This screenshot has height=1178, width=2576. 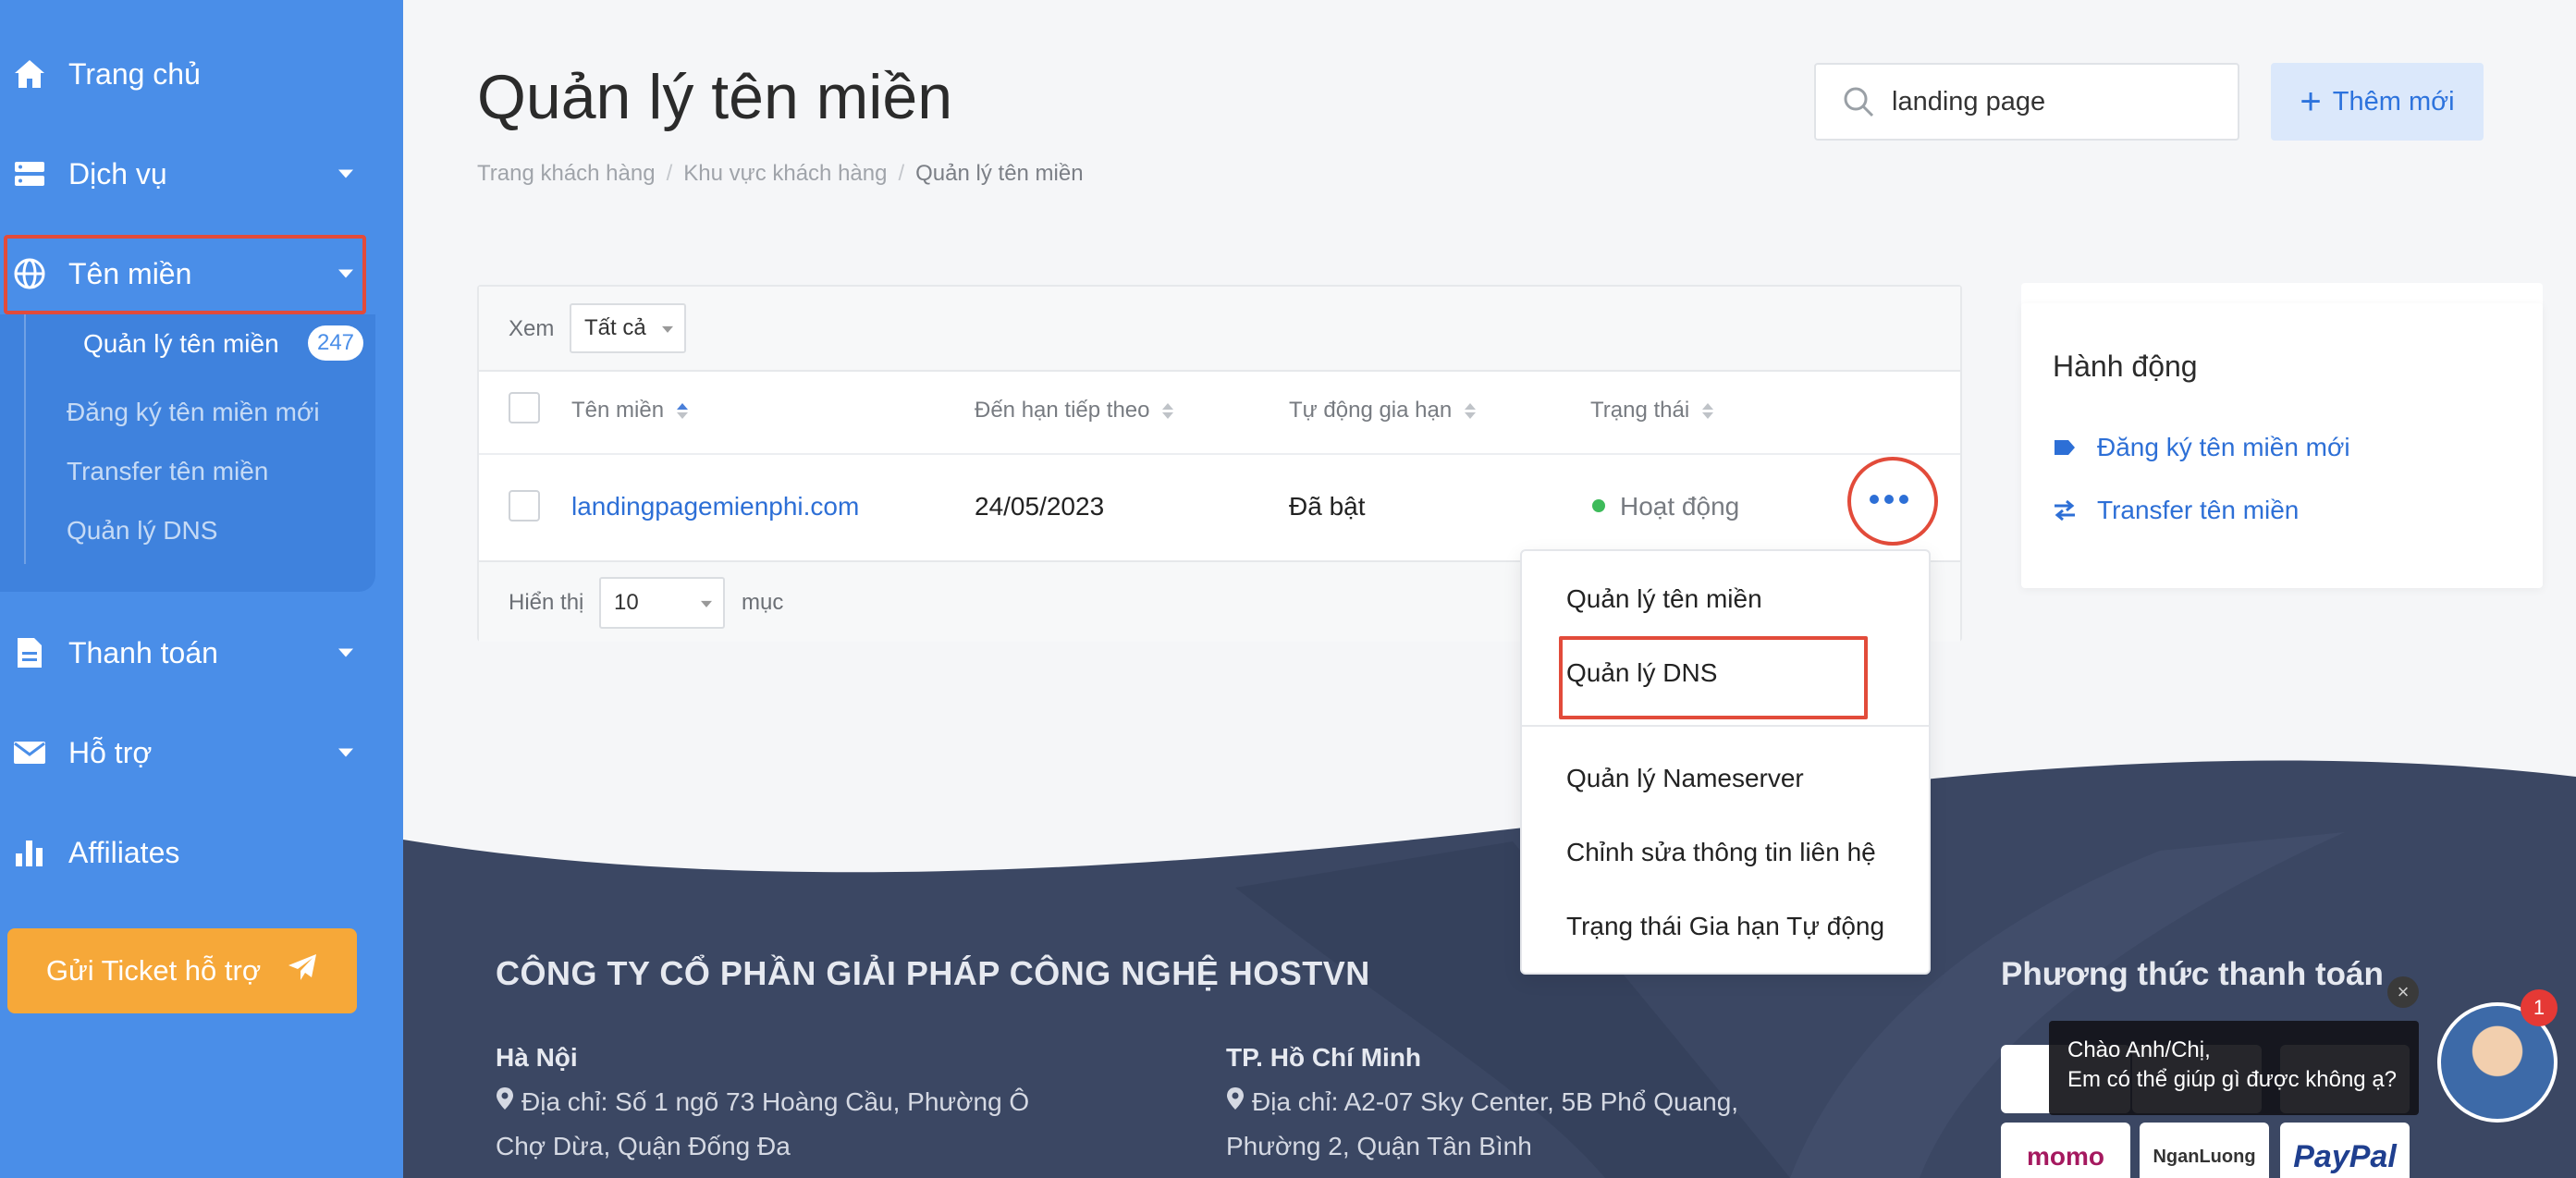 What do you see at coordinates (193, 413) in the screenshot?
I see `submenu-item-register-domain: Đăng ký tên miền mới` at bounding box center [193, 413].